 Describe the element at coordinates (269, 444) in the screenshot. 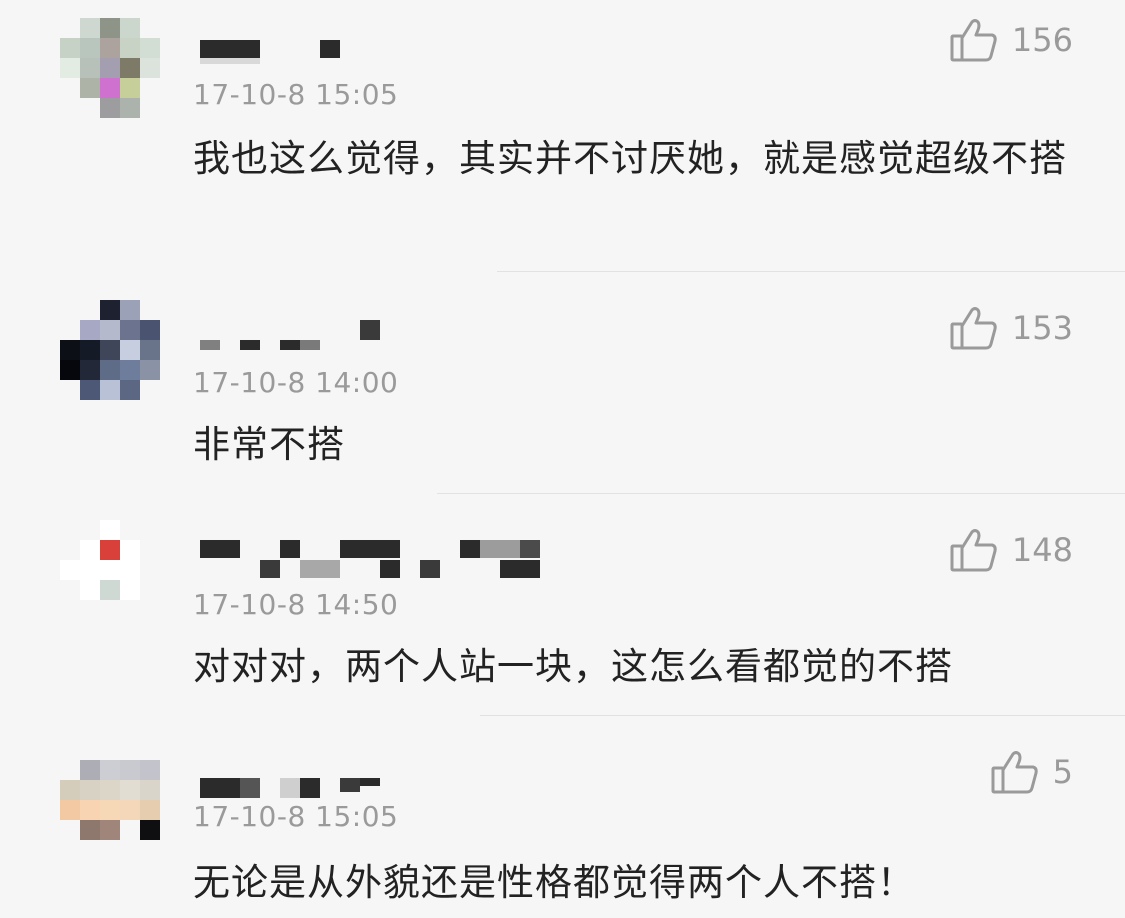

I see `comment-text: 非常不搭` at that location.